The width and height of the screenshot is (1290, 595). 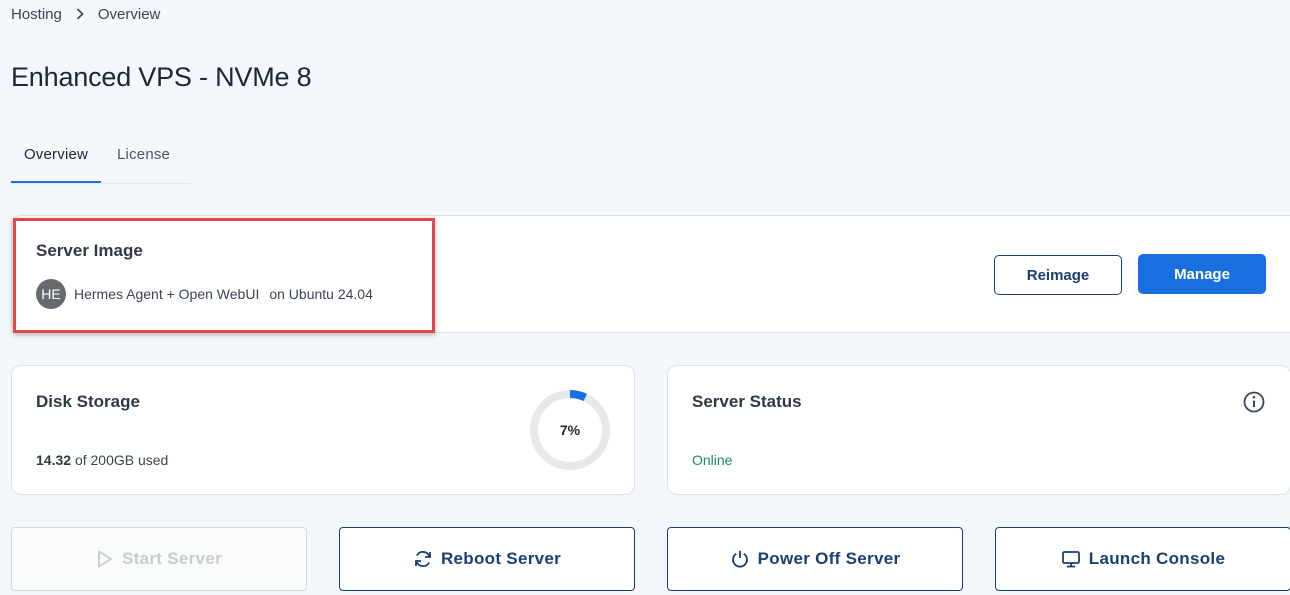 What do you see at coordinates (978, 430) in the screenshot?
I see `server-status-card: Server Status Online` at bounding box center [978, 430].